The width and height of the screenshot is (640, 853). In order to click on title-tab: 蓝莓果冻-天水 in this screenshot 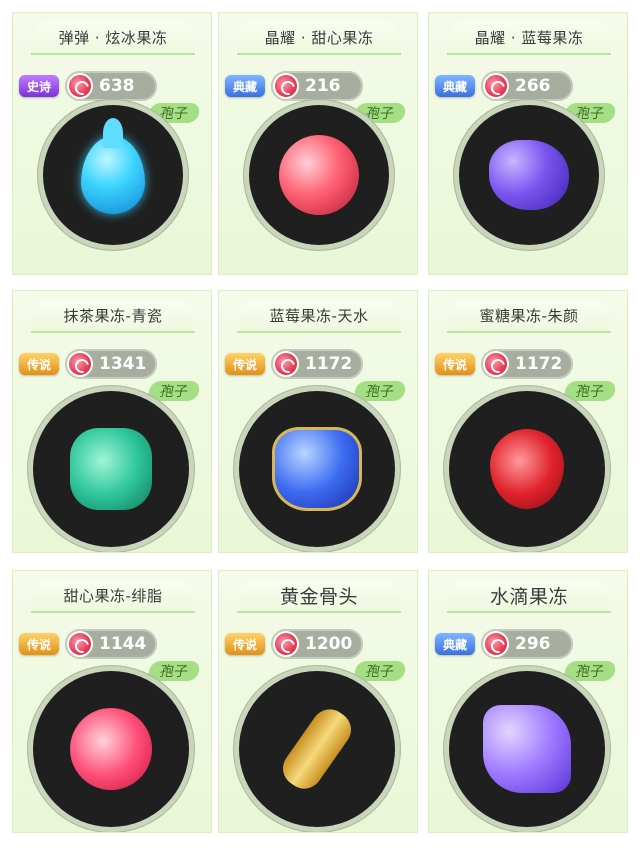, I will do `click(319, 316)`.